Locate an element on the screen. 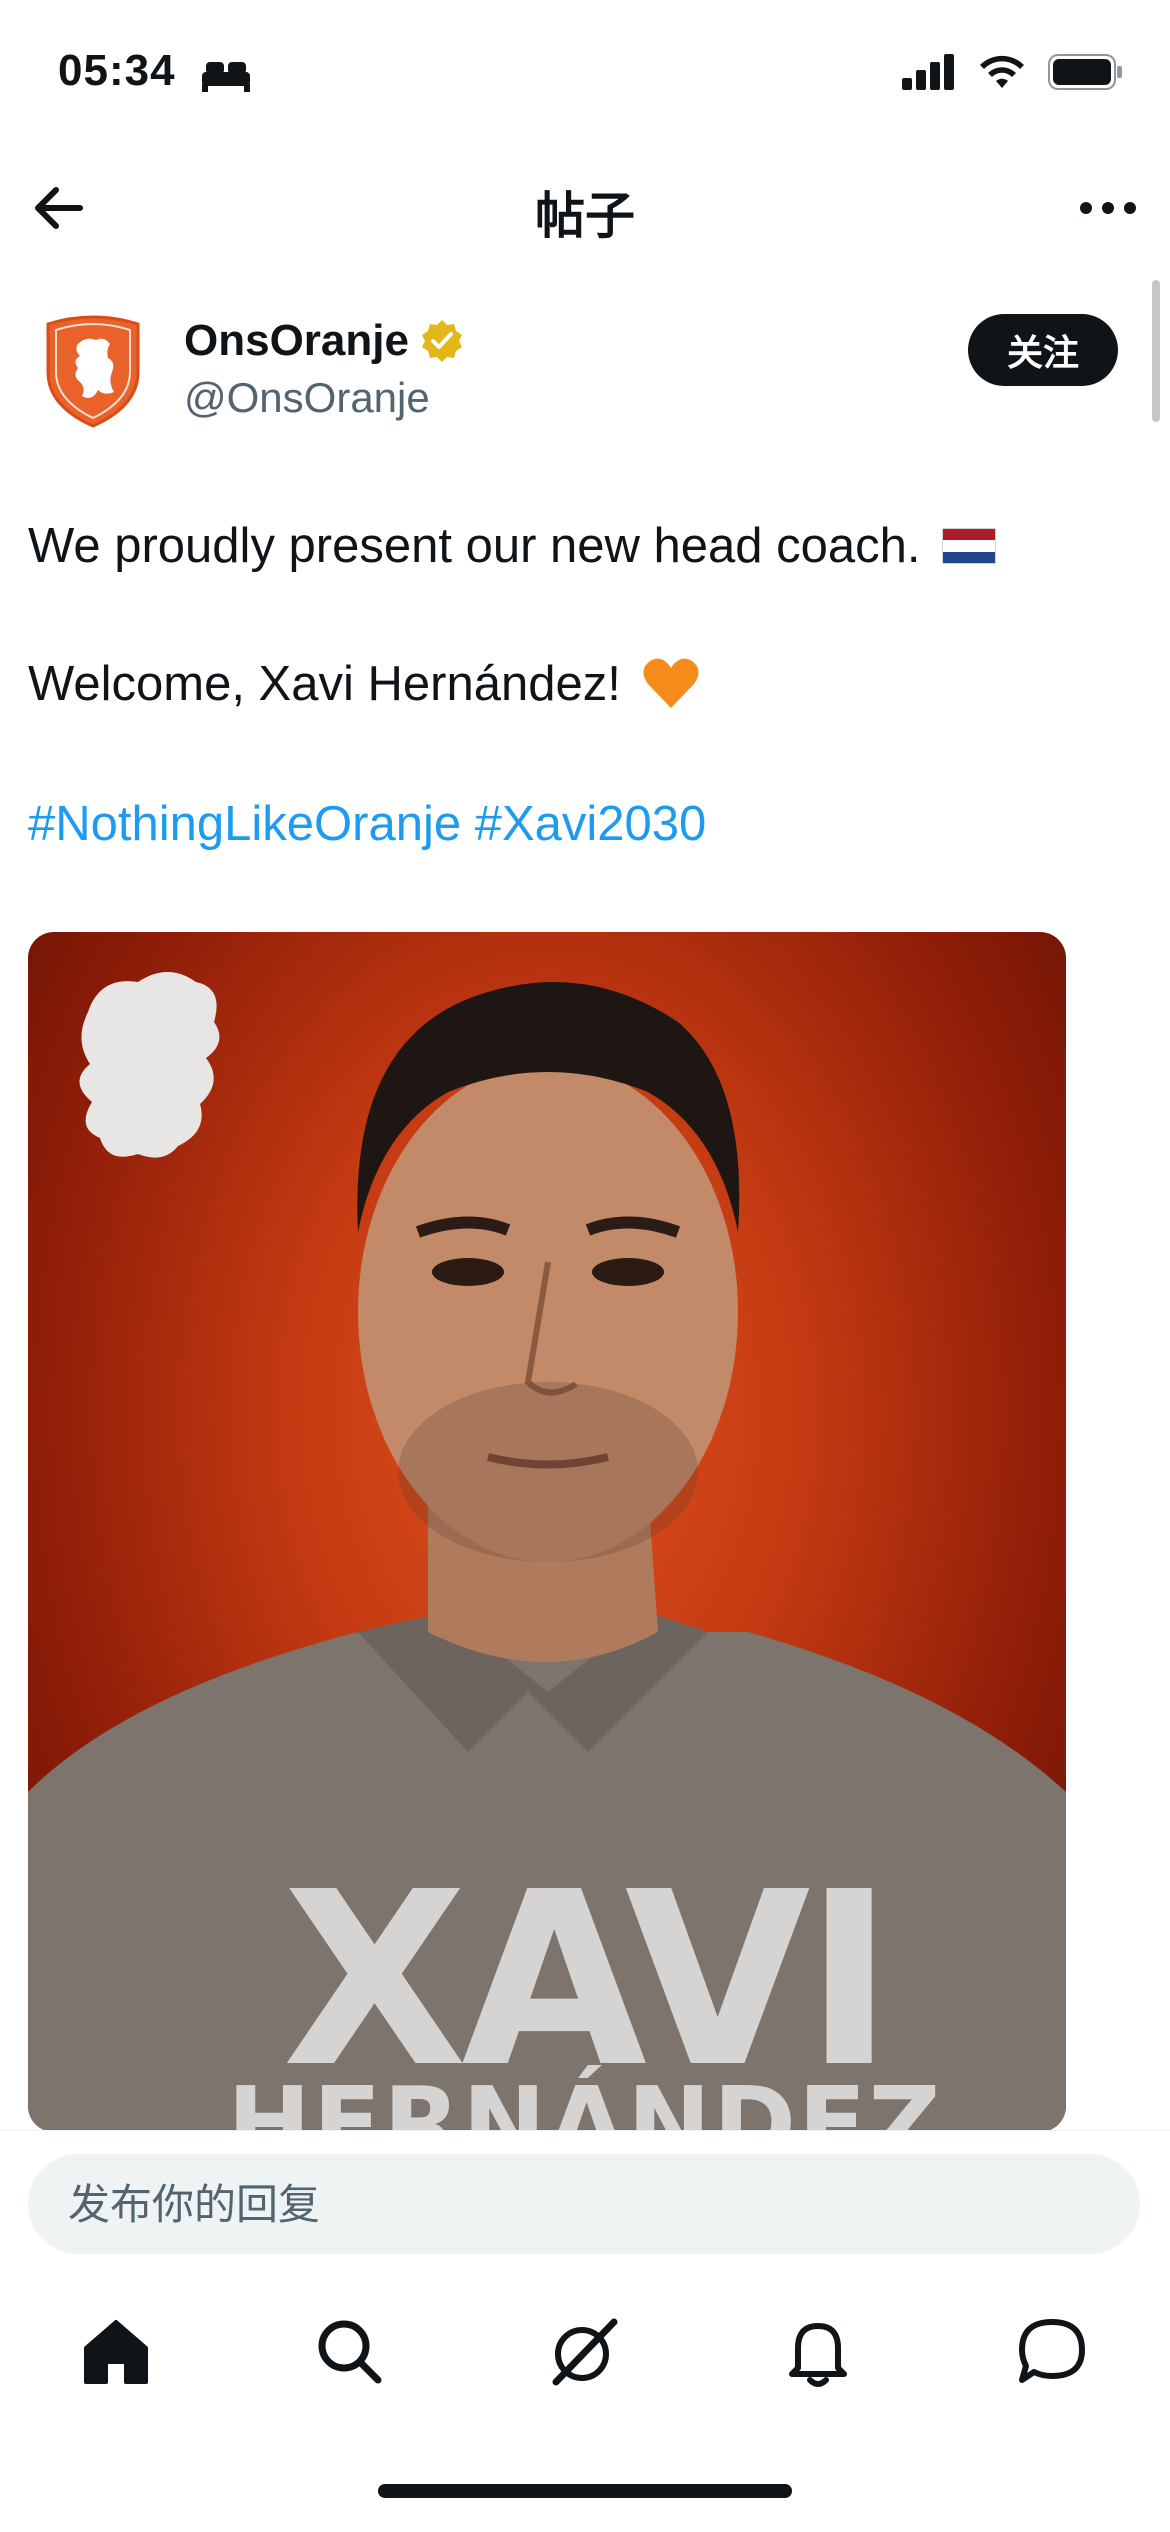 This screenshot has height=2532, width=1170. tab-notifications is located at coordinates (818, 2352).